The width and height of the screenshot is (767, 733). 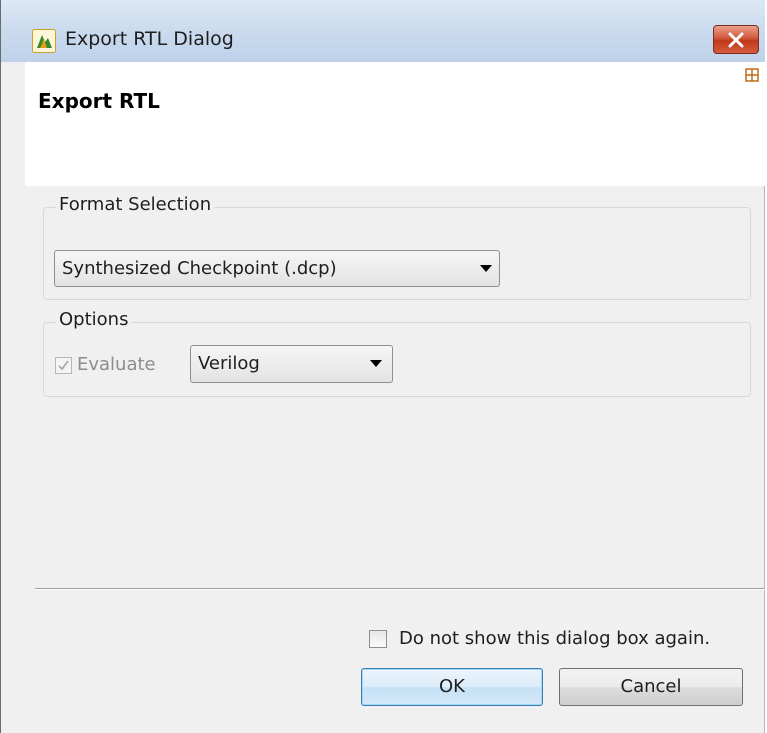 What do you see at coordinates (229, 363) in the screenshot?
I see `language-dropdown-value: Verilog` at bounding box center [229, 363].